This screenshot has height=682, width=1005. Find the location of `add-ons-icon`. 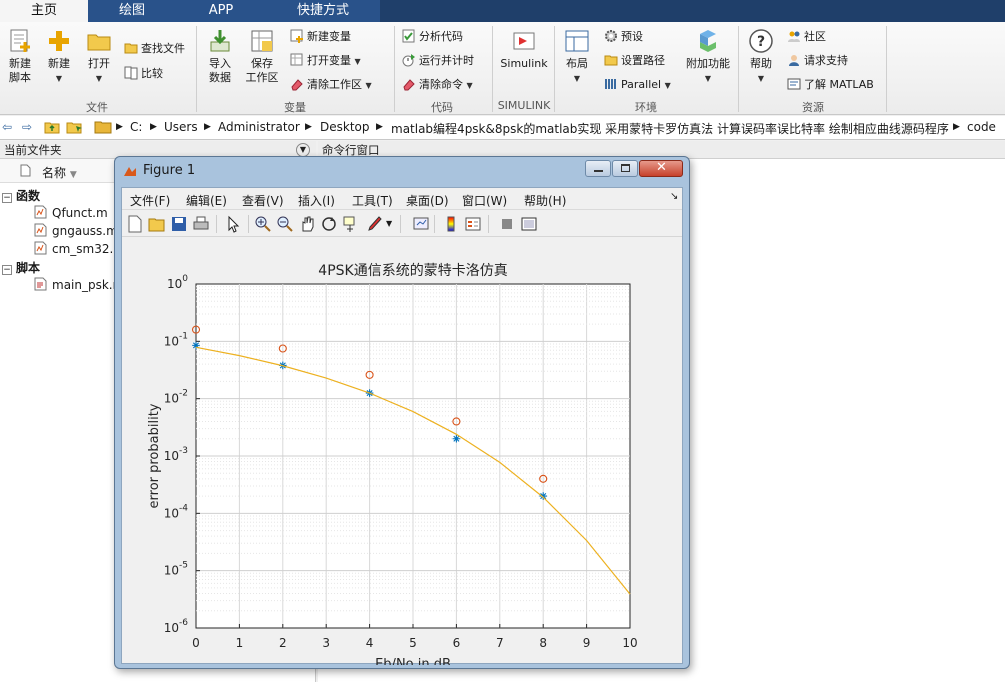

add-ons-icon is located at coordinates (708, 41).